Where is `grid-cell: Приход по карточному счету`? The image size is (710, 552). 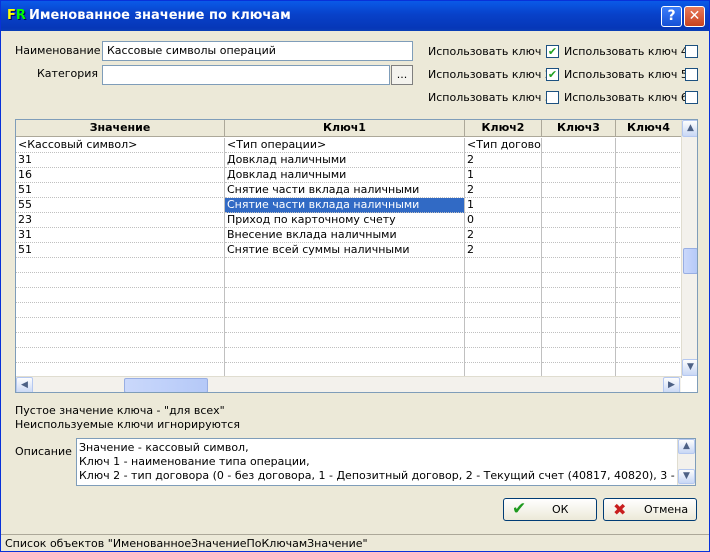
grid-cell: Приход по карточному счету is located at coordinates (345, 220).